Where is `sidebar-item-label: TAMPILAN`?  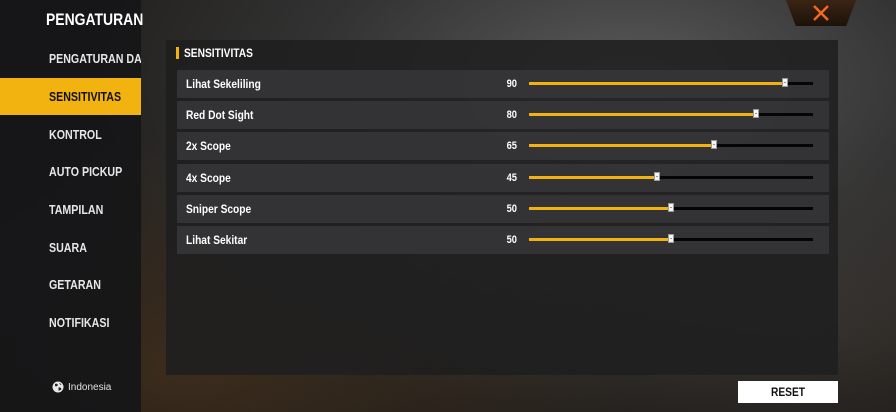 sidebar-item-label: TAMPILAN is located at coordinates (76, 210).